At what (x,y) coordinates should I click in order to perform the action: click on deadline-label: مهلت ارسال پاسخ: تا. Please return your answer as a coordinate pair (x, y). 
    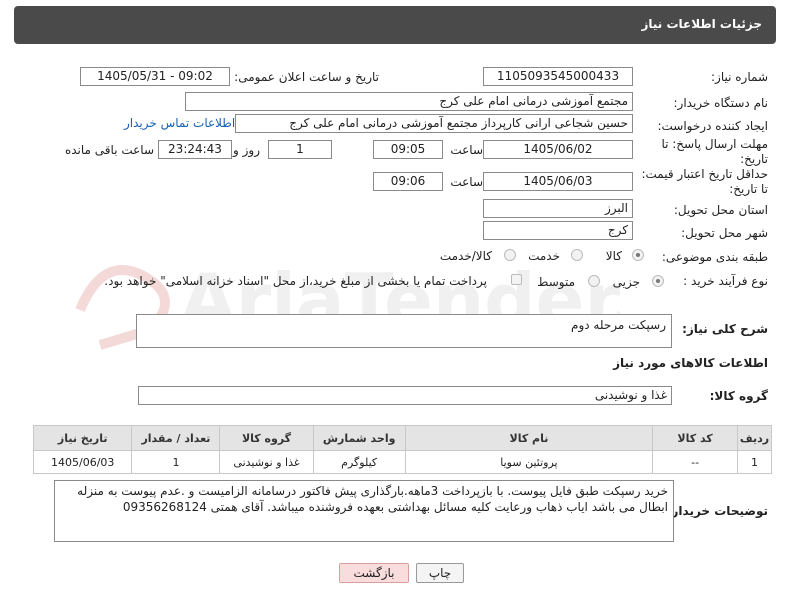
    Looking at the image, I should click on (714, 144).